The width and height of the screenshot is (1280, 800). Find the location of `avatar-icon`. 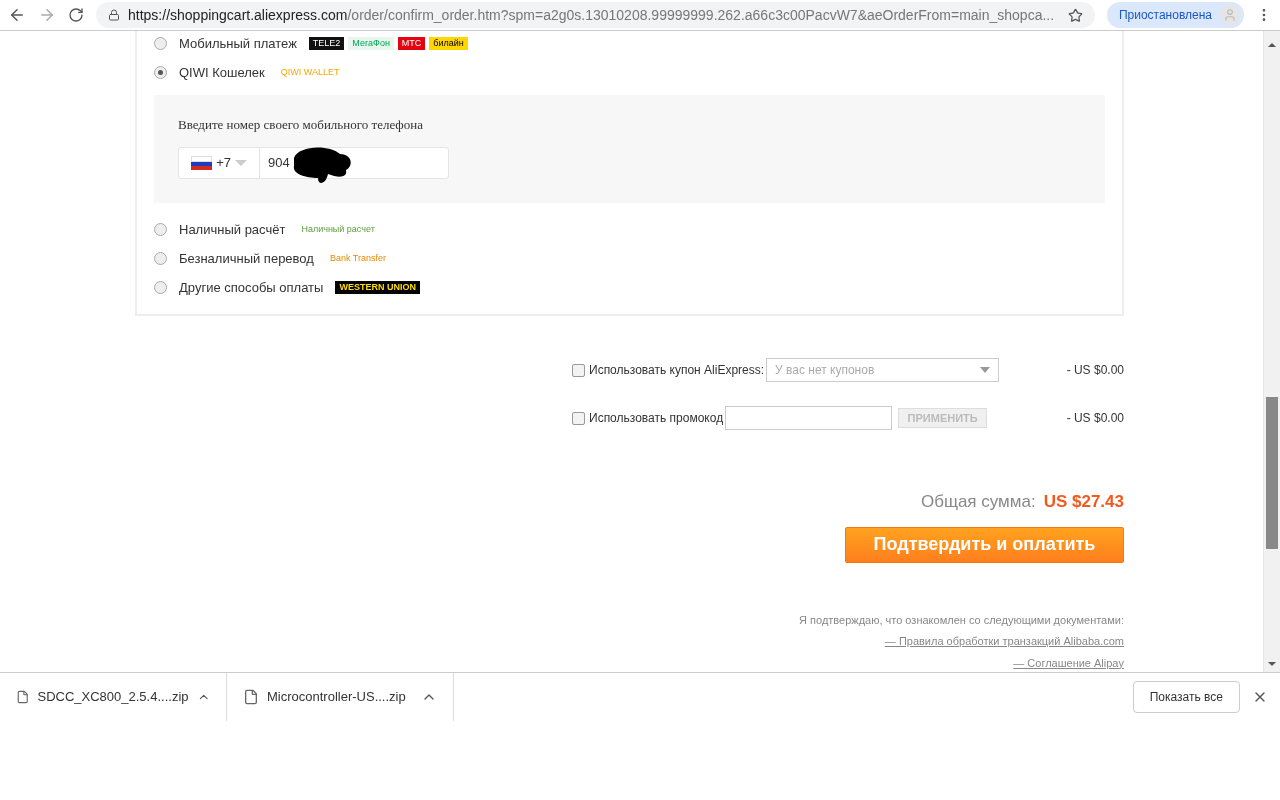

avatar-icon is located at coordinates (1230, 15).